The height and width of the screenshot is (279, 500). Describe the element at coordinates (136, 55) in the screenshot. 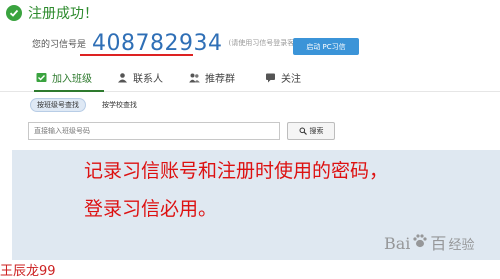

I see `account-number-underline` at that location.